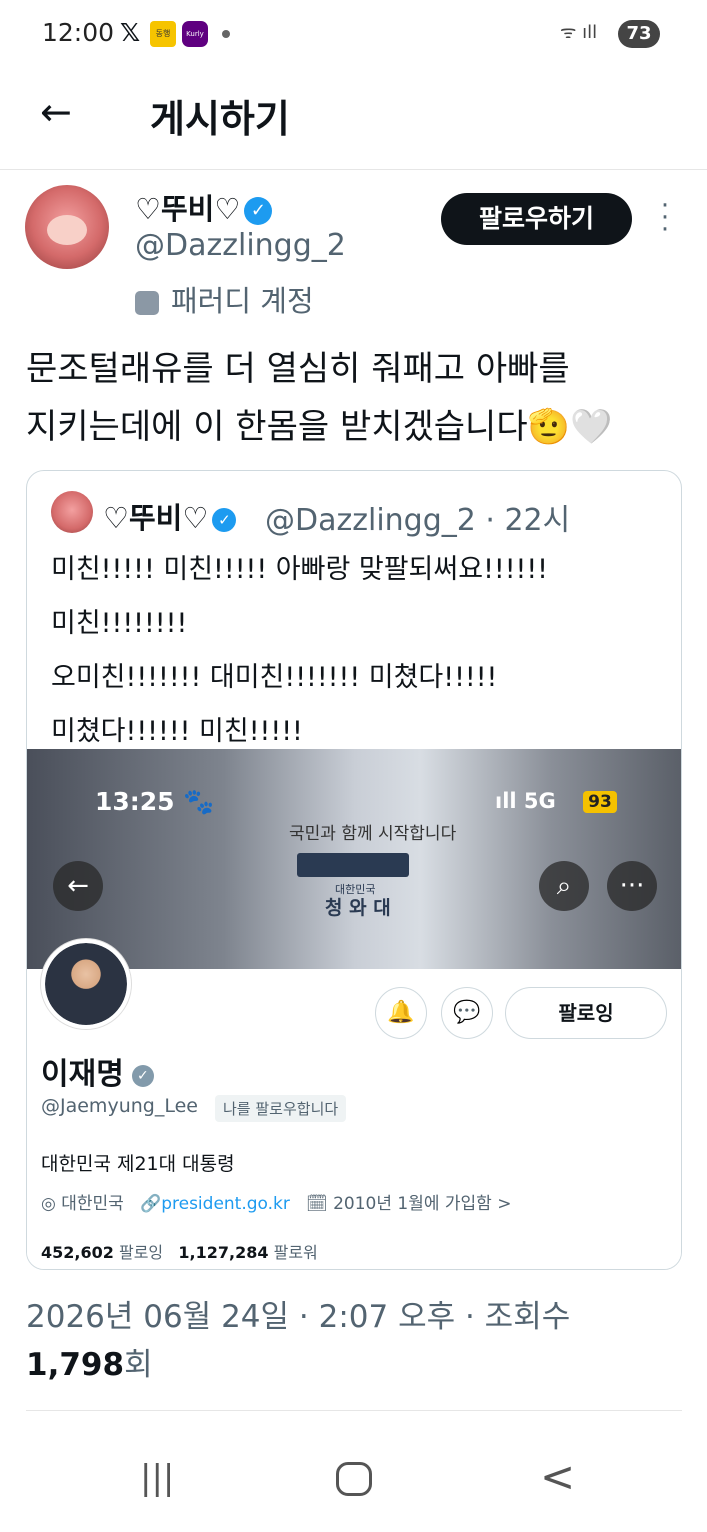  I want to click on home-icon, so click(354, 1479).